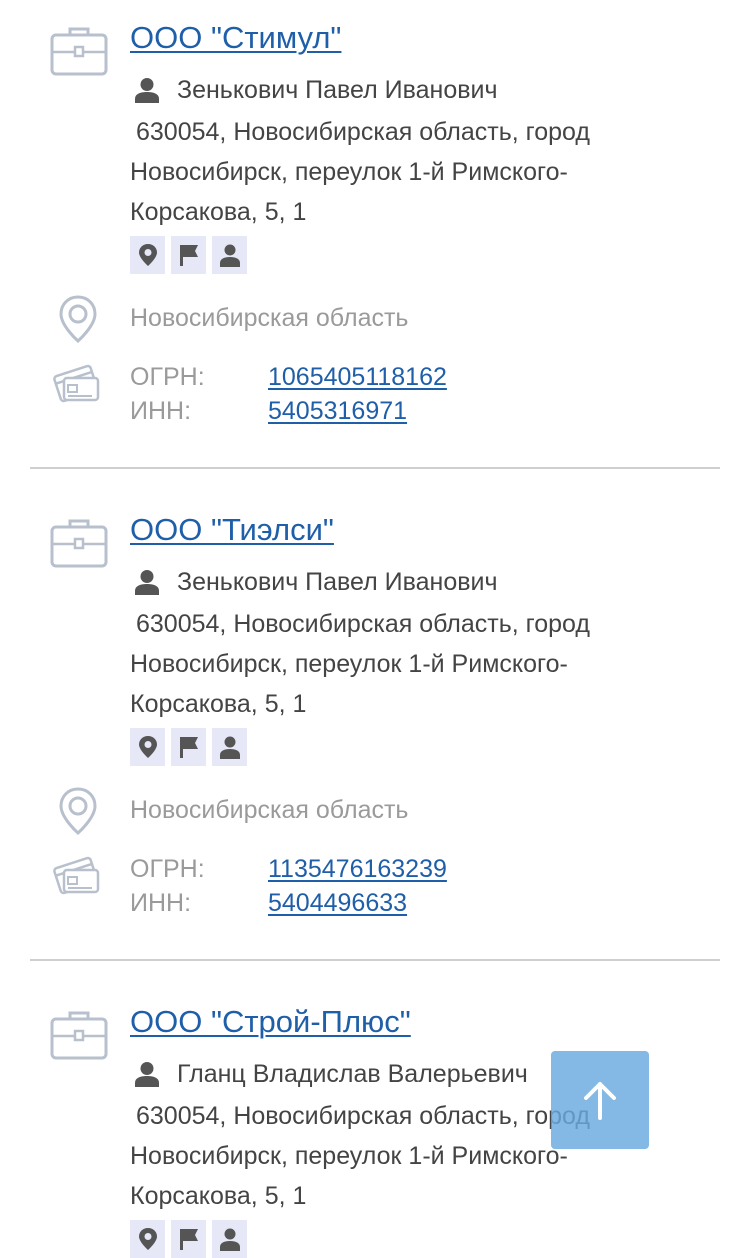  What do you see at coordinates (357, 377) in the screenshot?
I see `ogrn-link: 1065405118162` at bounding box center [357, 377].